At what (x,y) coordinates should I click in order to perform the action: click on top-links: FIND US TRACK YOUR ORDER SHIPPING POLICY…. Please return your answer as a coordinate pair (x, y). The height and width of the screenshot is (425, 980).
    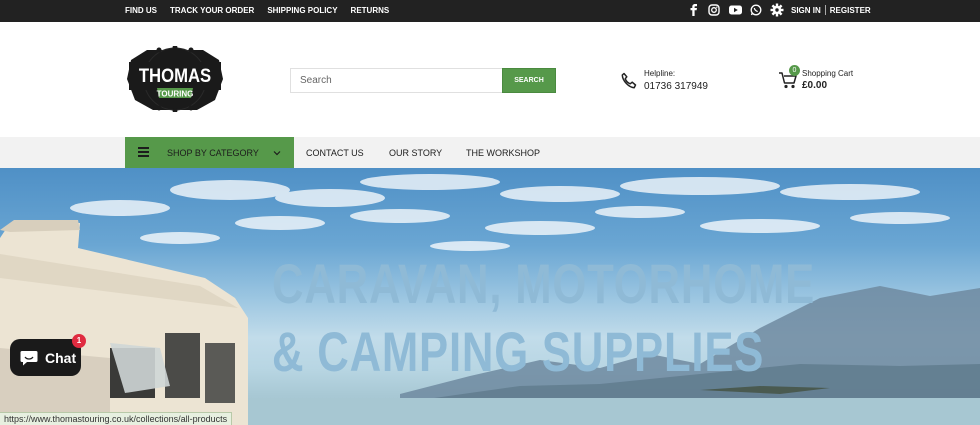
    Looking at the image, I should click on (257, 10).